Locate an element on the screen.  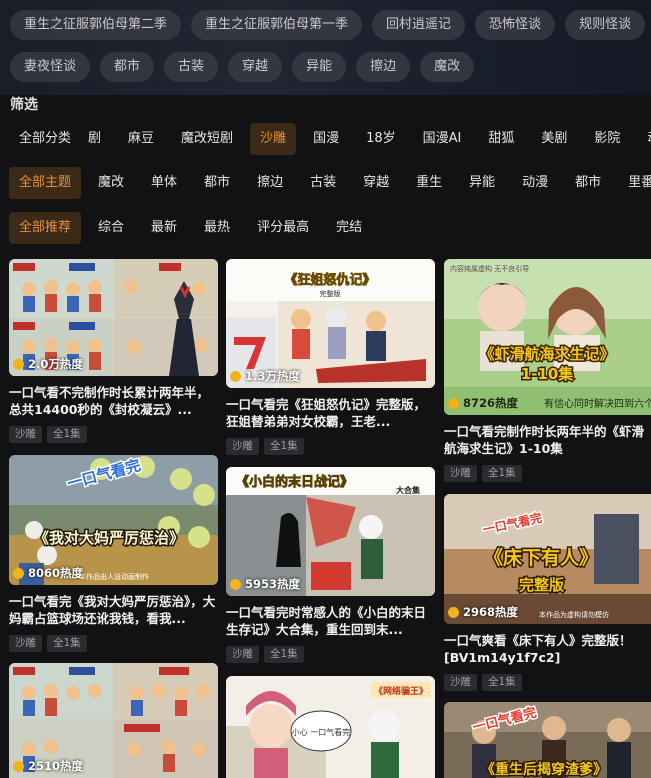
theme-chip: 穿越 is located at coordinates (376, 183).